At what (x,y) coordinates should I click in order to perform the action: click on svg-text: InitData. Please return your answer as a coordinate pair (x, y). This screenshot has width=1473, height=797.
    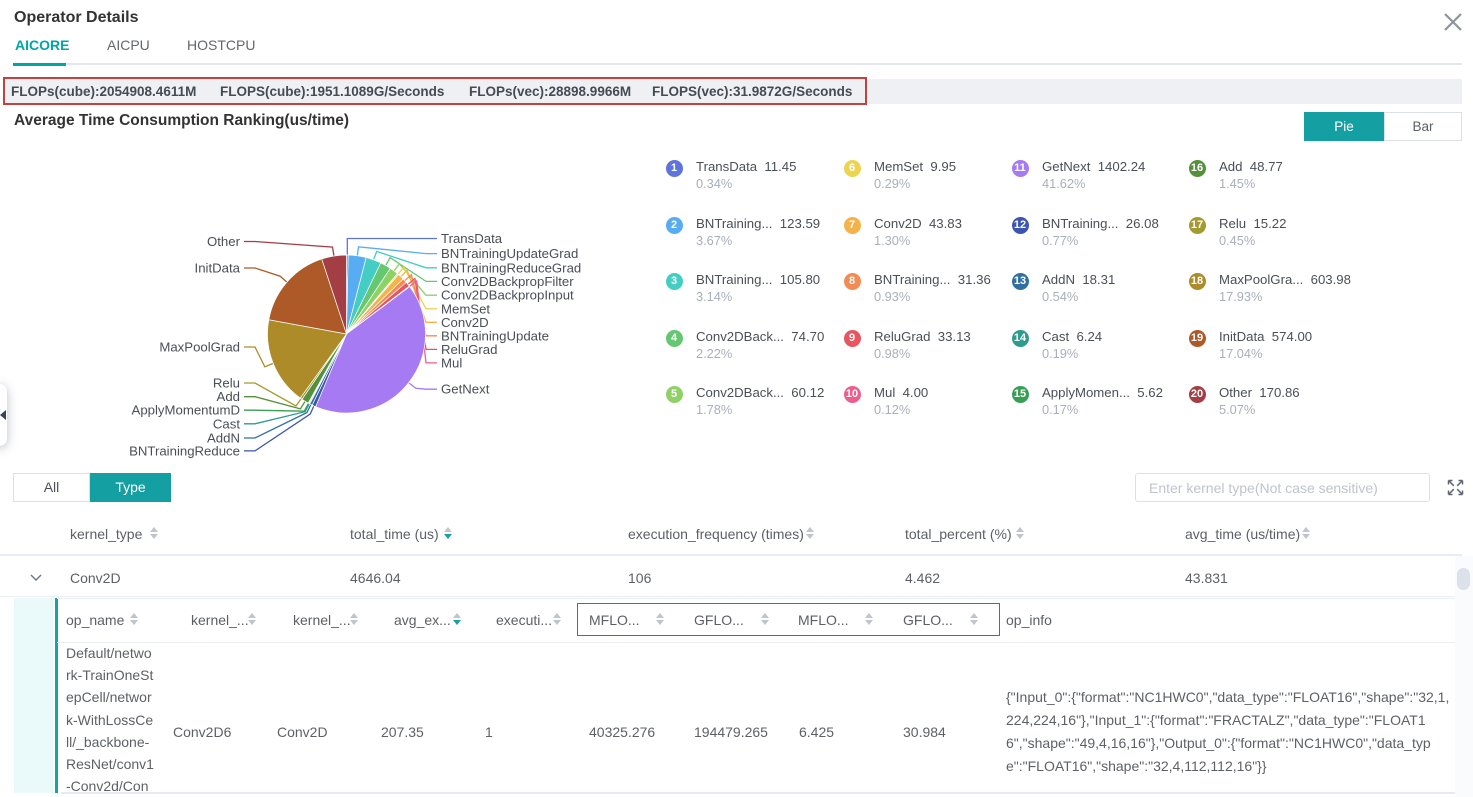
    Looking at the image, I should click on (218, 268).